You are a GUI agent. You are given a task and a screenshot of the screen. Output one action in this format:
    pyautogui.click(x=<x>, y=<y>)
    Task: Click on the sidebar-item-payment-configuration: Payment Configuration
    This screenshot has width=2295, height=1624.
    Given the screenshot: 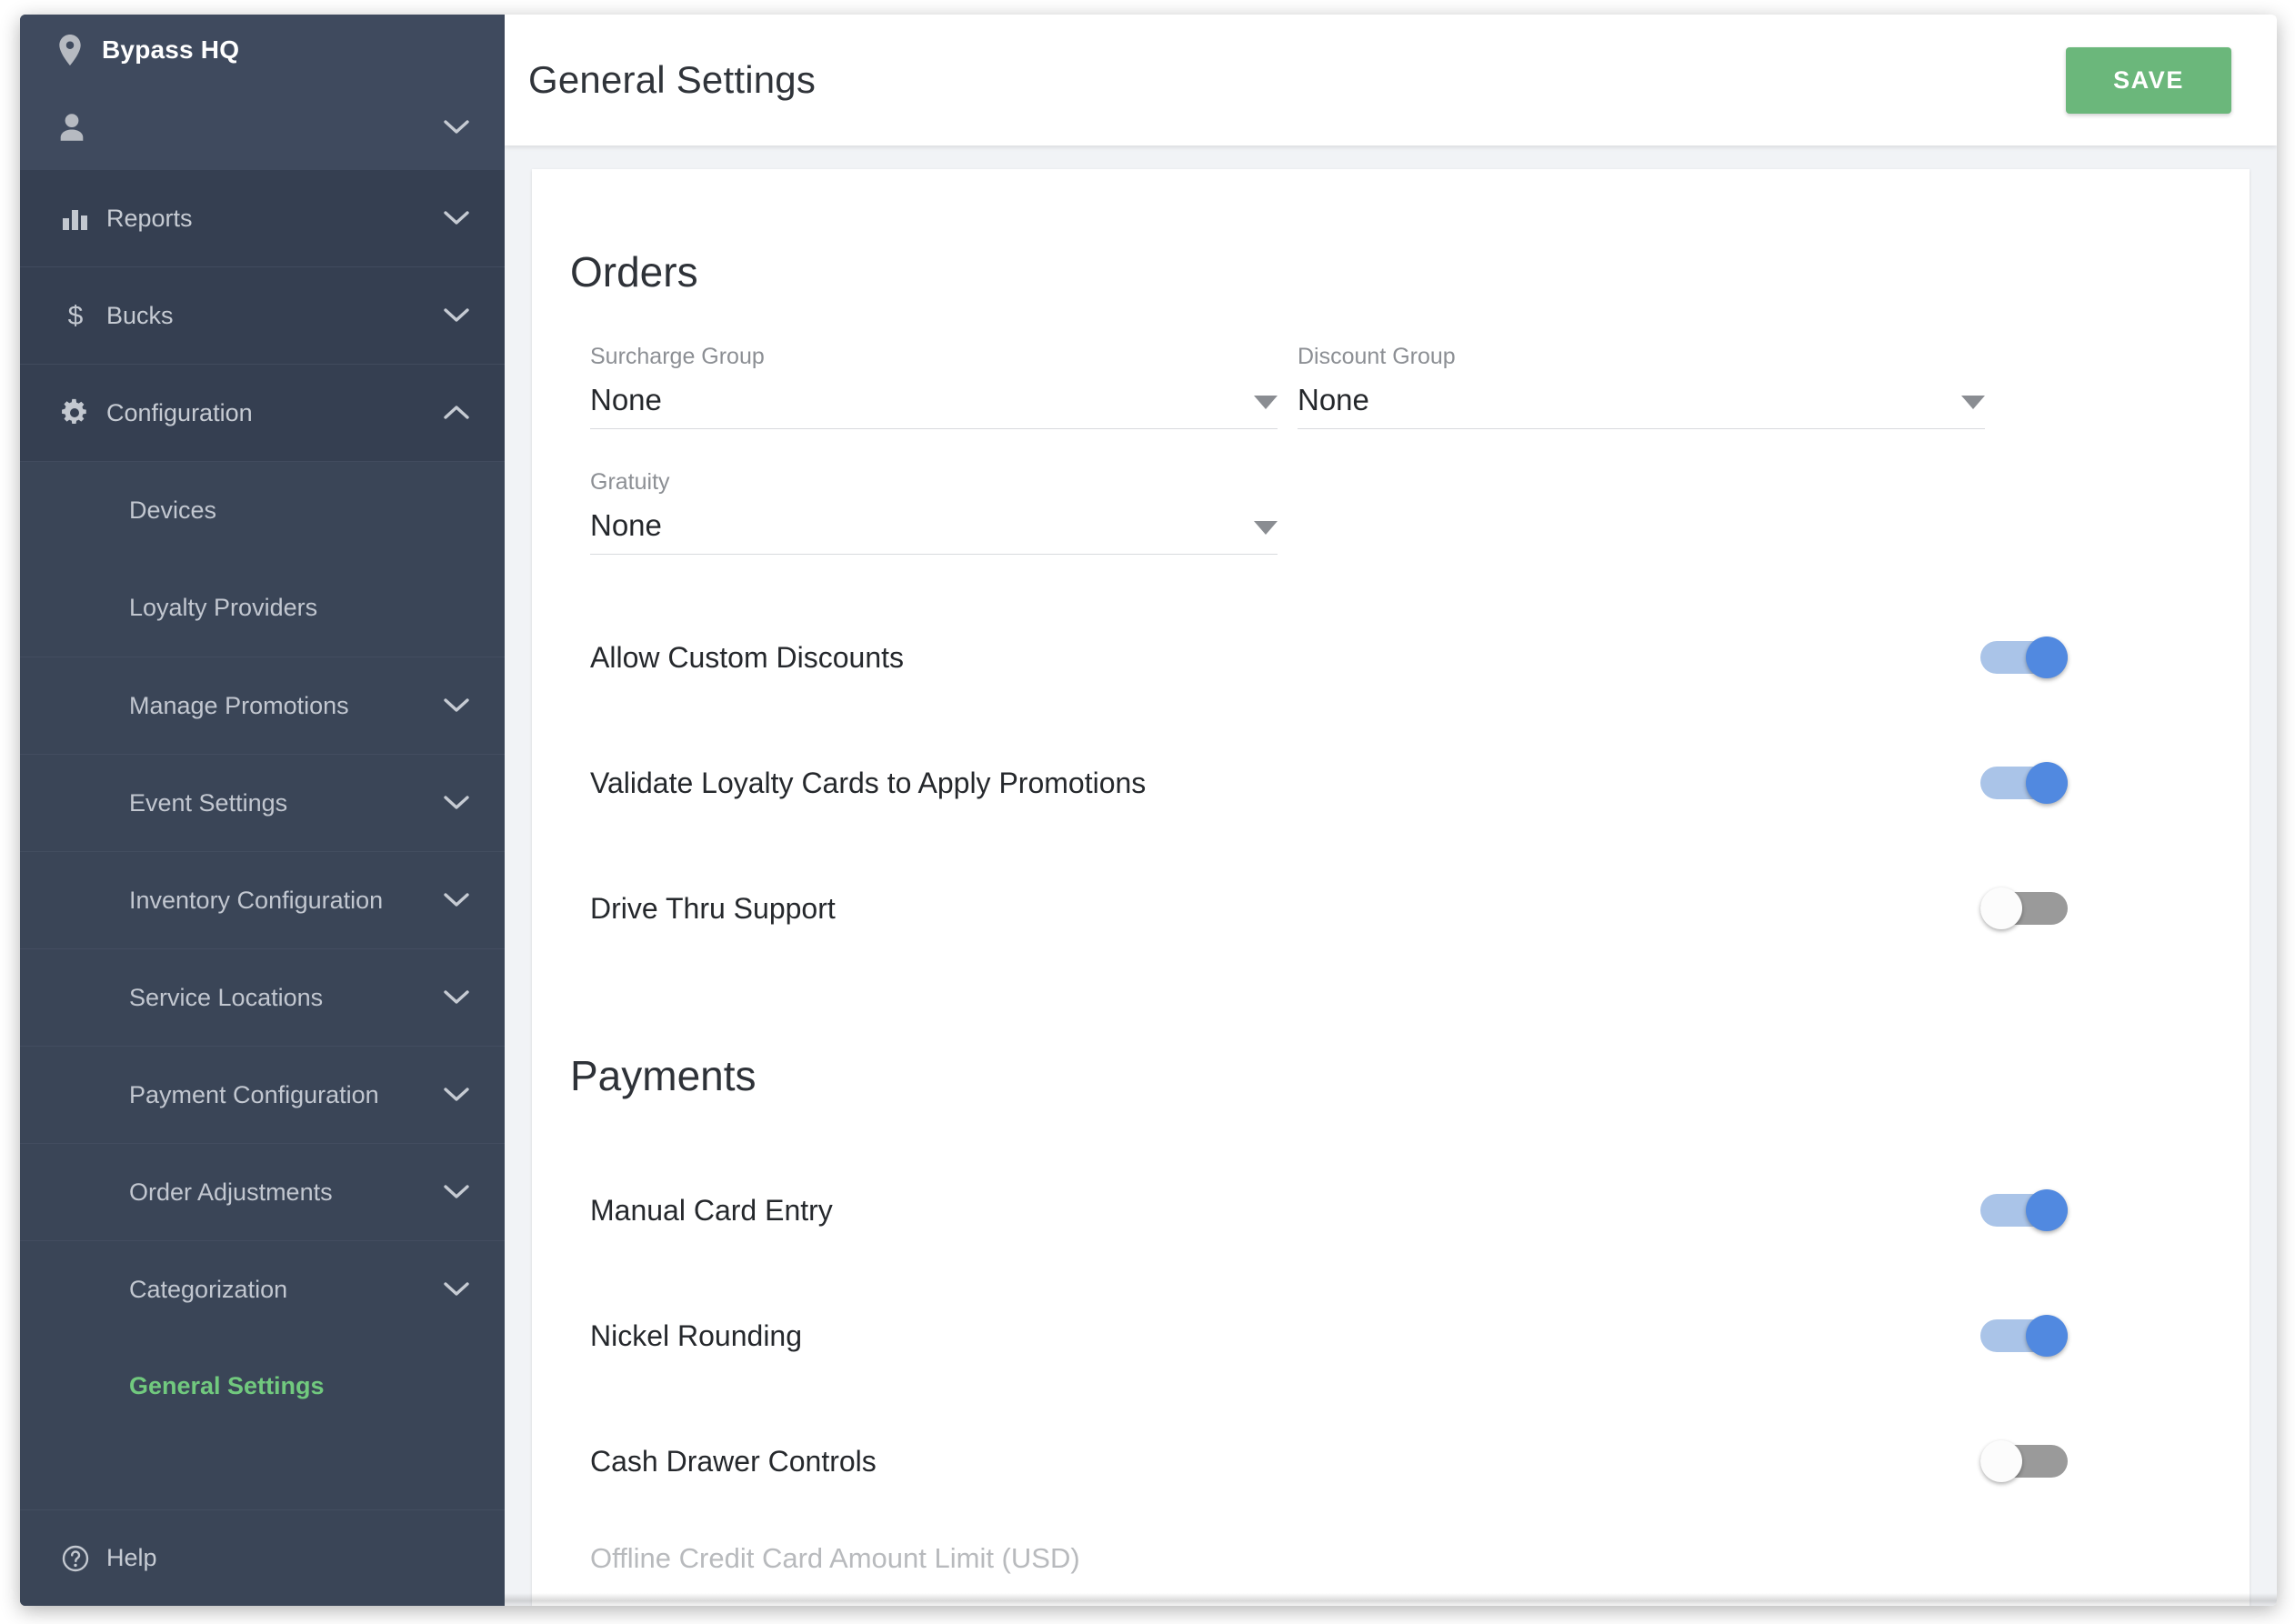 What is the action you would take?
    pyautogui.click(x=262, y=1094)
    